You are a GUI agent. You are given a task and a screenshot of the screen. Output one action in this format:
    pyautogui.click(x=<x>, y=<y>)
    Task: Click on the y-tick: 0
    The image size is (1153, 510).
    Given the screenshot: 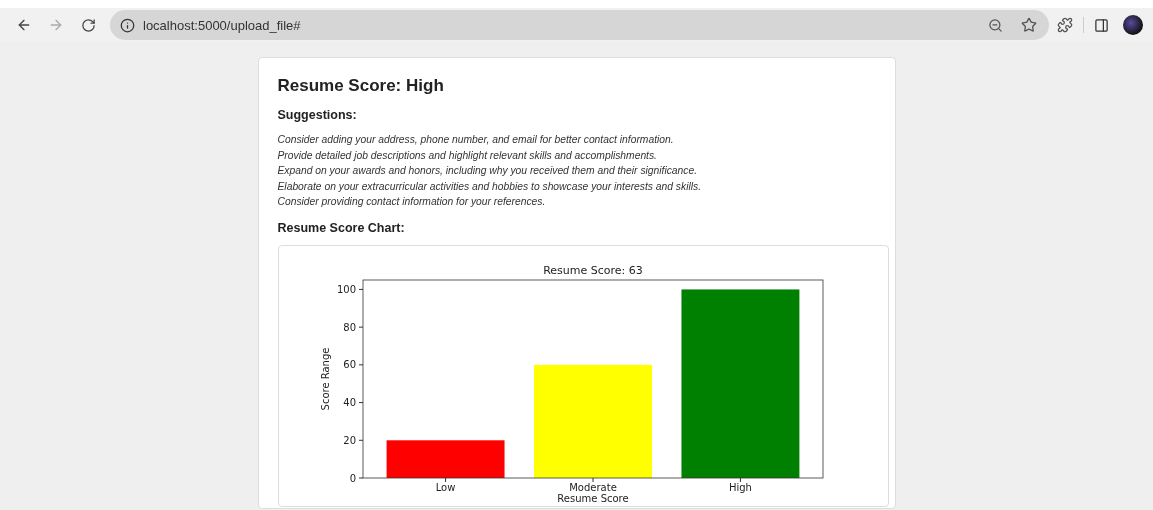 What is the action you would take?
    pyautogui.click(x=356, y=477)
    